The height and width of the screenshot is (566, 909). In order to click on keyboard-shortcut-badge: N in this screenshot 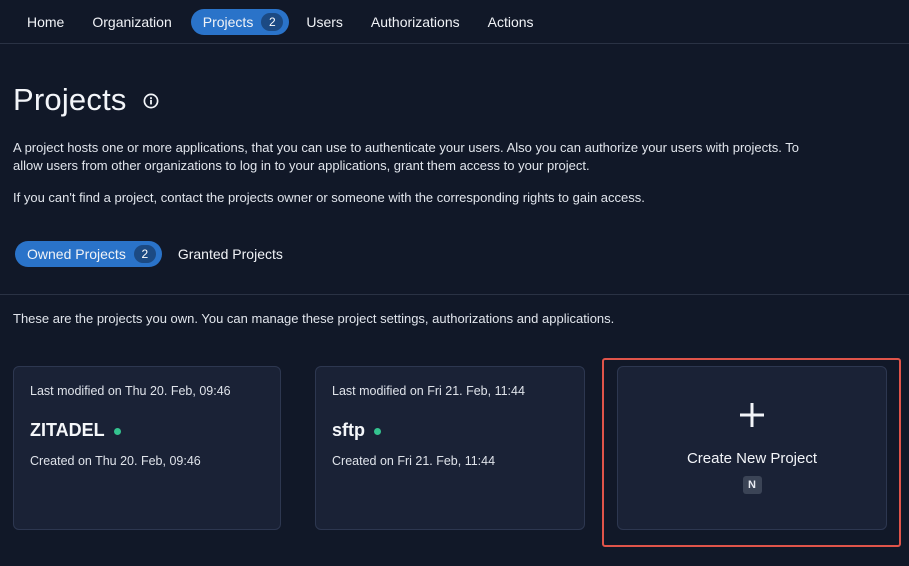, I will do `click(752, 485)`.